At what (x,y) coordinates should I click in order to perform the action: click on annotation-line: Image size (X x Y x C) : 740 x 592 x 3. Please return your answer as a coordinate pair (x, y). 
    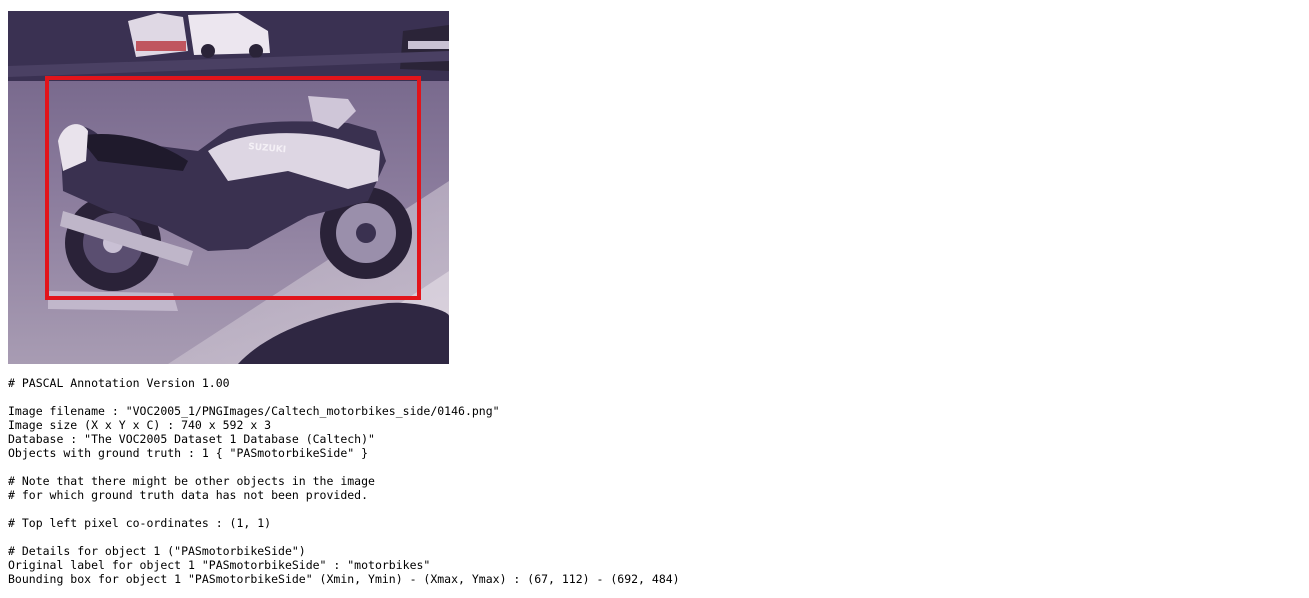
    Looking at the image, I should click on (140, 425).